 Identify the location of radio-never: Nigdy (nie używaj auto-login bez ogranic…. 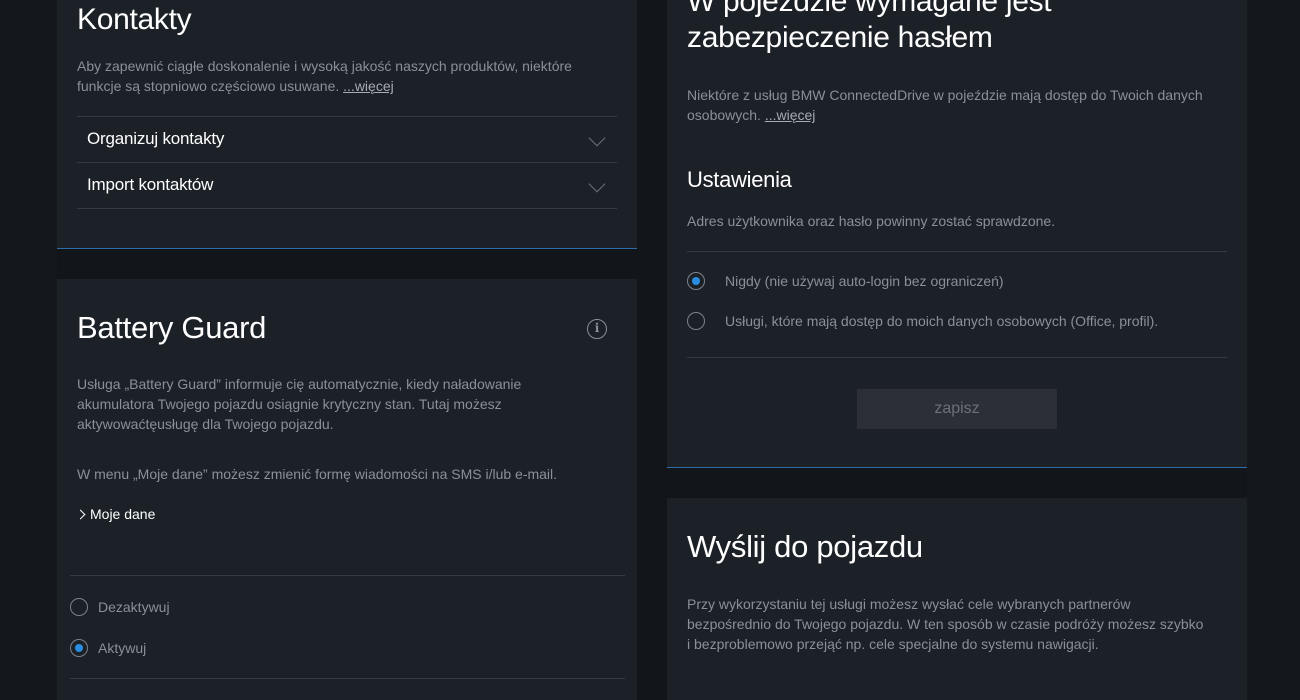
(845, 281).